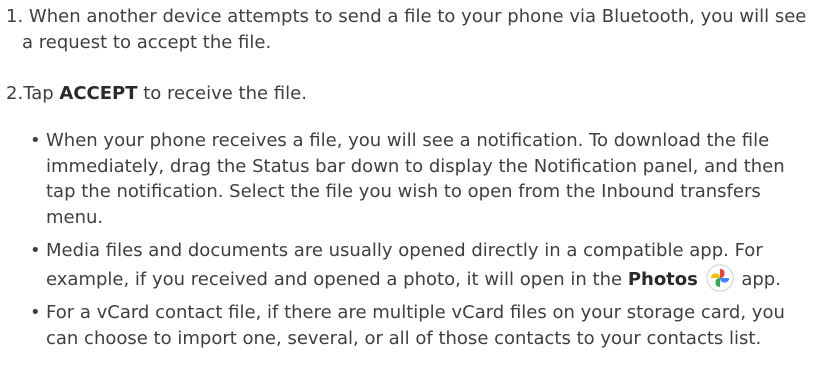 This screenshot has width=815, height=384. I want to click on photos-label: Photos, so click(662, 279).